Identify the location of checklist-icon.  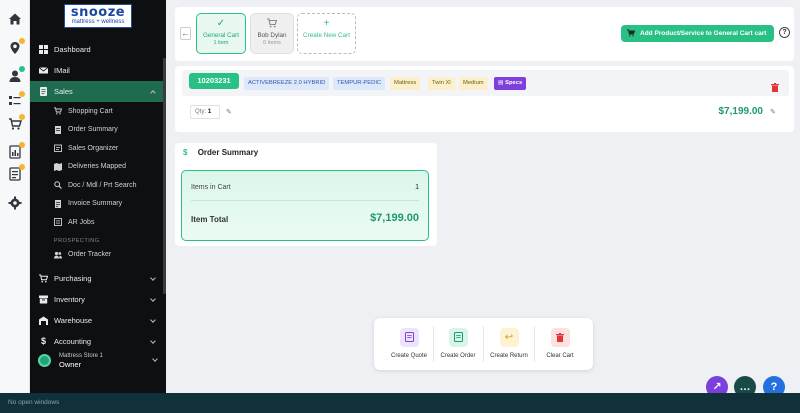
(16, 99).